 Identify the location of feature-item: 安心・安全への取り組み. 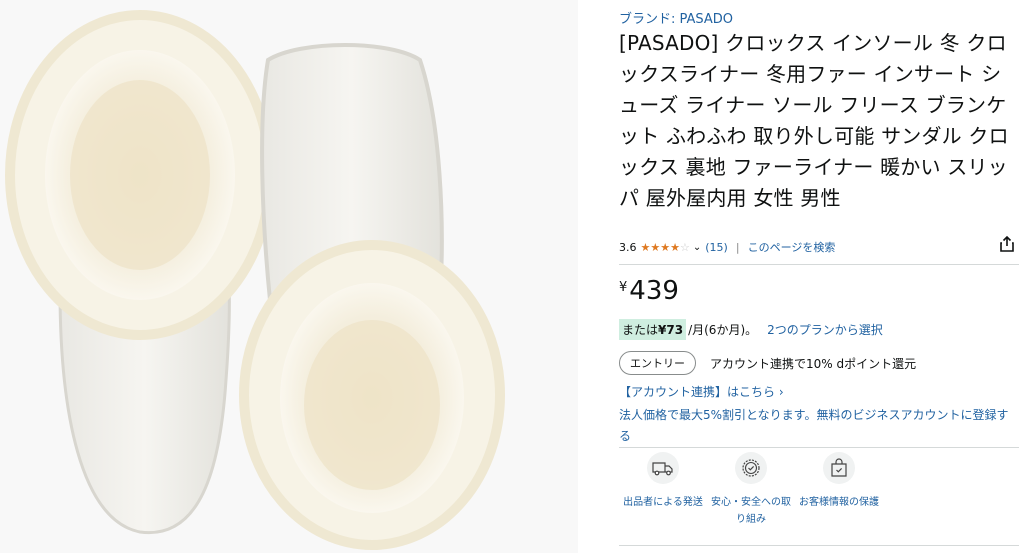
(751, 490).